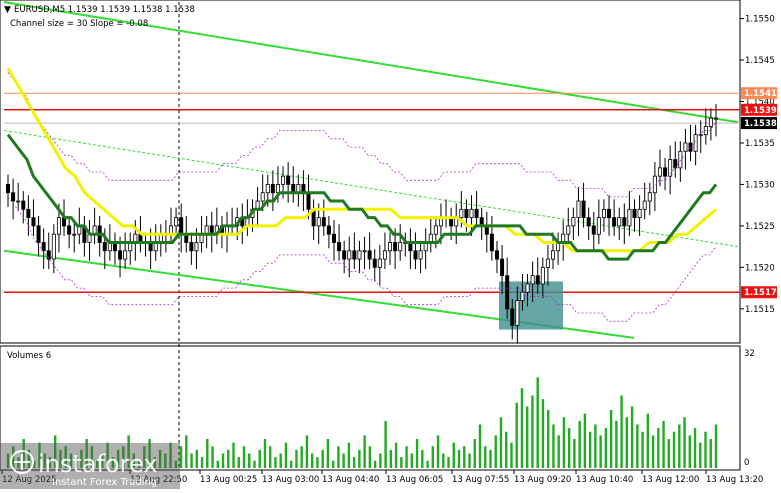 The height and width of the screenshot is (493, 781). I want to click on logo-tagline: Instant Forex Trading, so click(104, 482).